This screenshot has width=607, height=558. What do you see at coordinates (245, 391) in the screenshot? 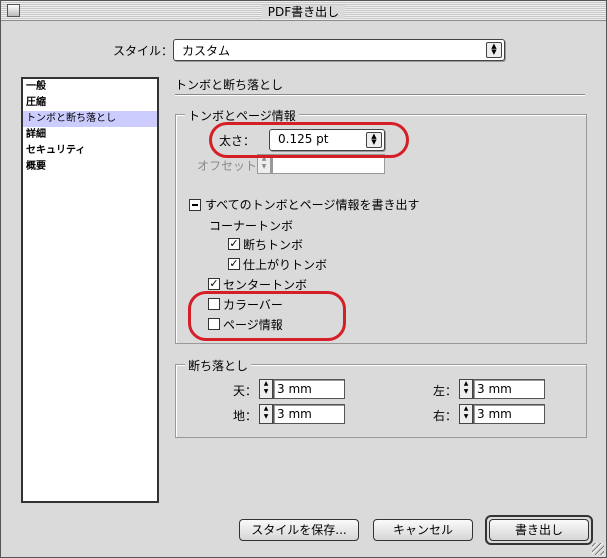
I see `bleed-top-label: 天：` at bounding box center [245, 391].